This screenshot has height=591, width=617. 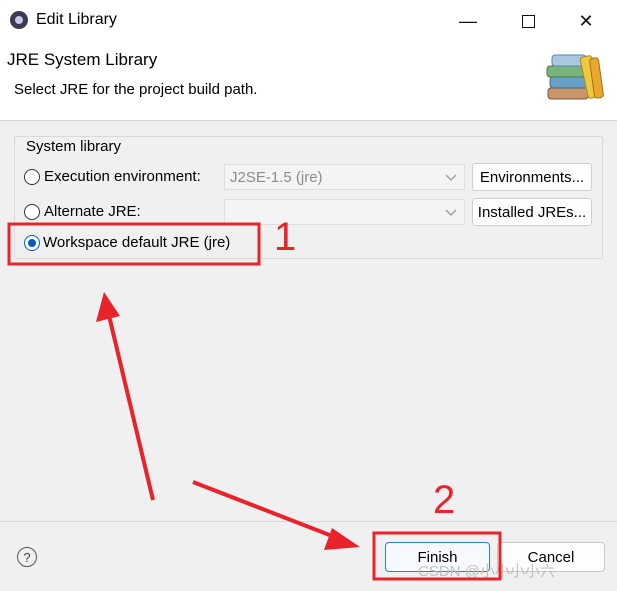 I want to click on maximize-icon, so click(x=528, y=21).